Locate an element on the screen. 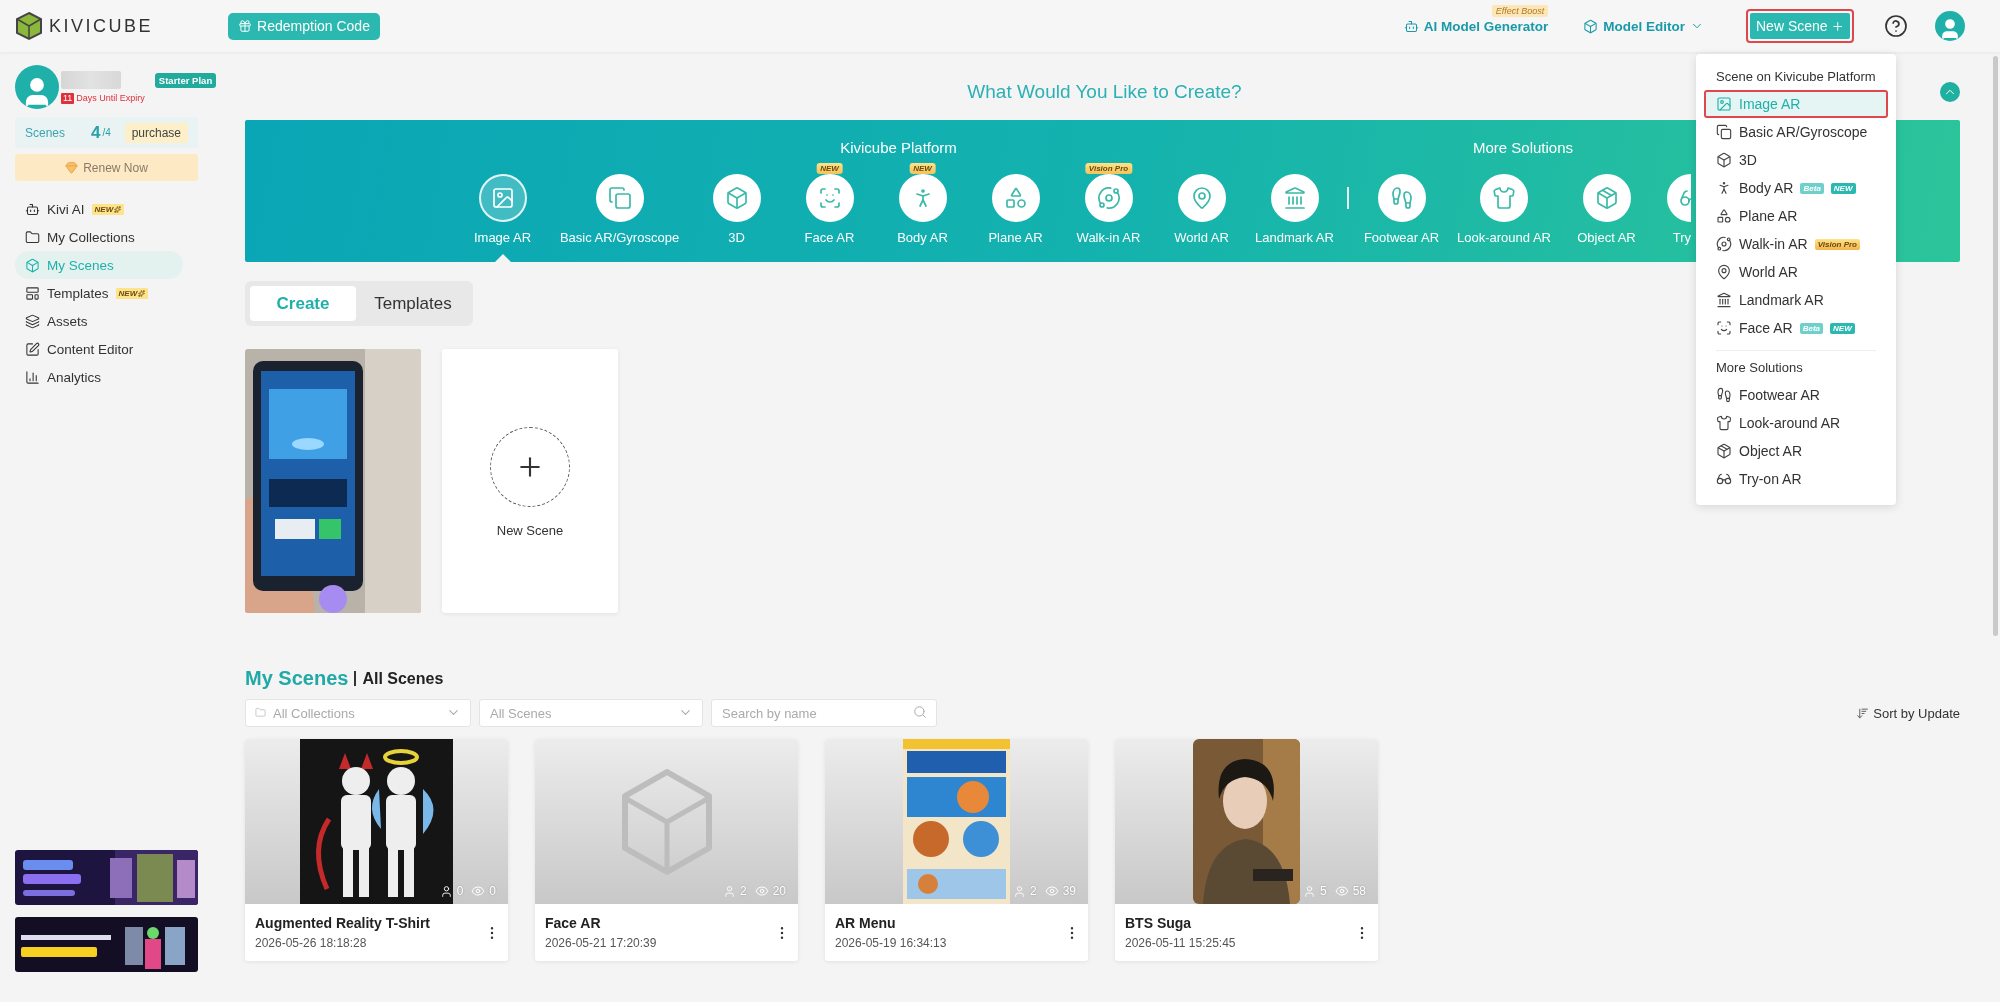  sidebar-item: Assets is located at coordinates (99, 321).